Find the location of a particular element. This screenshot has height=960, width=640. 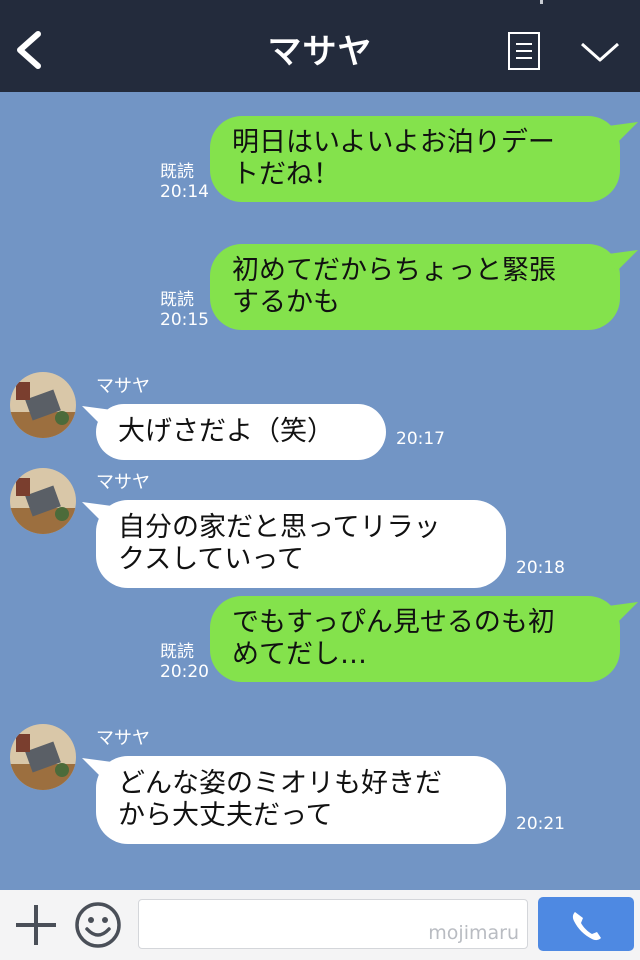

message-input: mojimaru is located at coordinates (333, 924).